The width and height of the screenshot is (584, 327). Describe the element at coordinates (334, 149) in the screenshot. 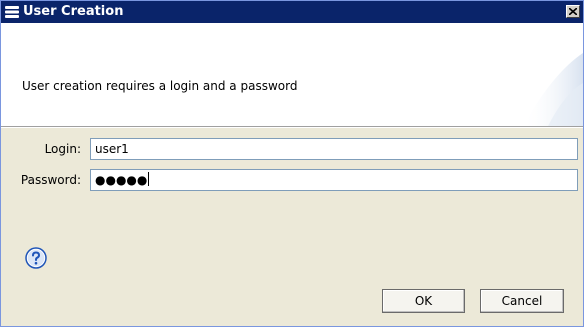

I see `login-field: user1` at that location.